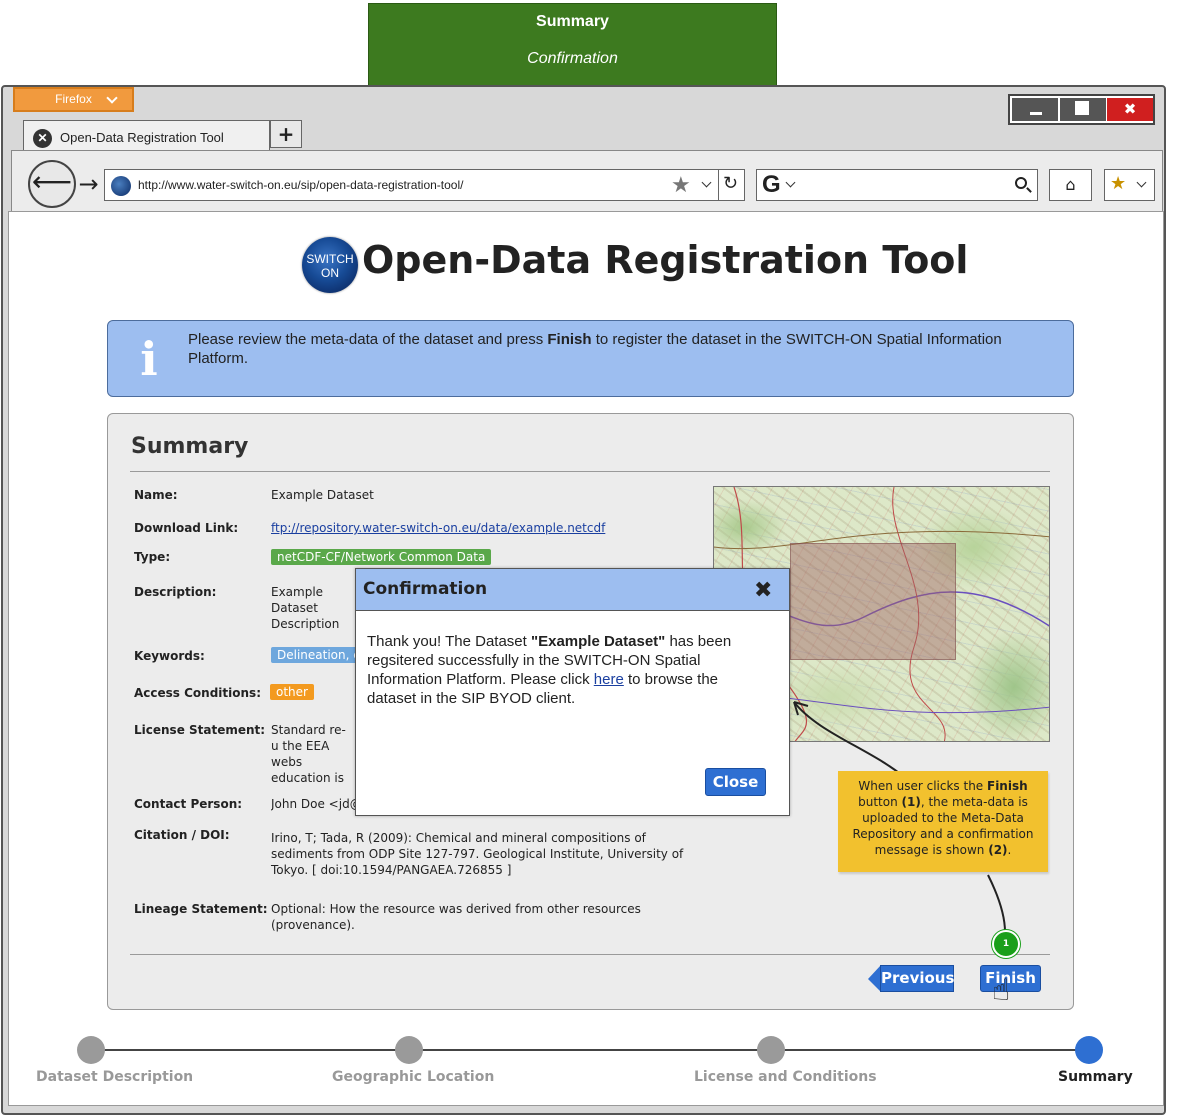 Image resolution: width=1180 pixels, height=1118 pixels. What do you see at coordinates (1118, 183) in the screenshot?
I see `bookmarks-star-icon: ★` at bounding box center [1118, 183].